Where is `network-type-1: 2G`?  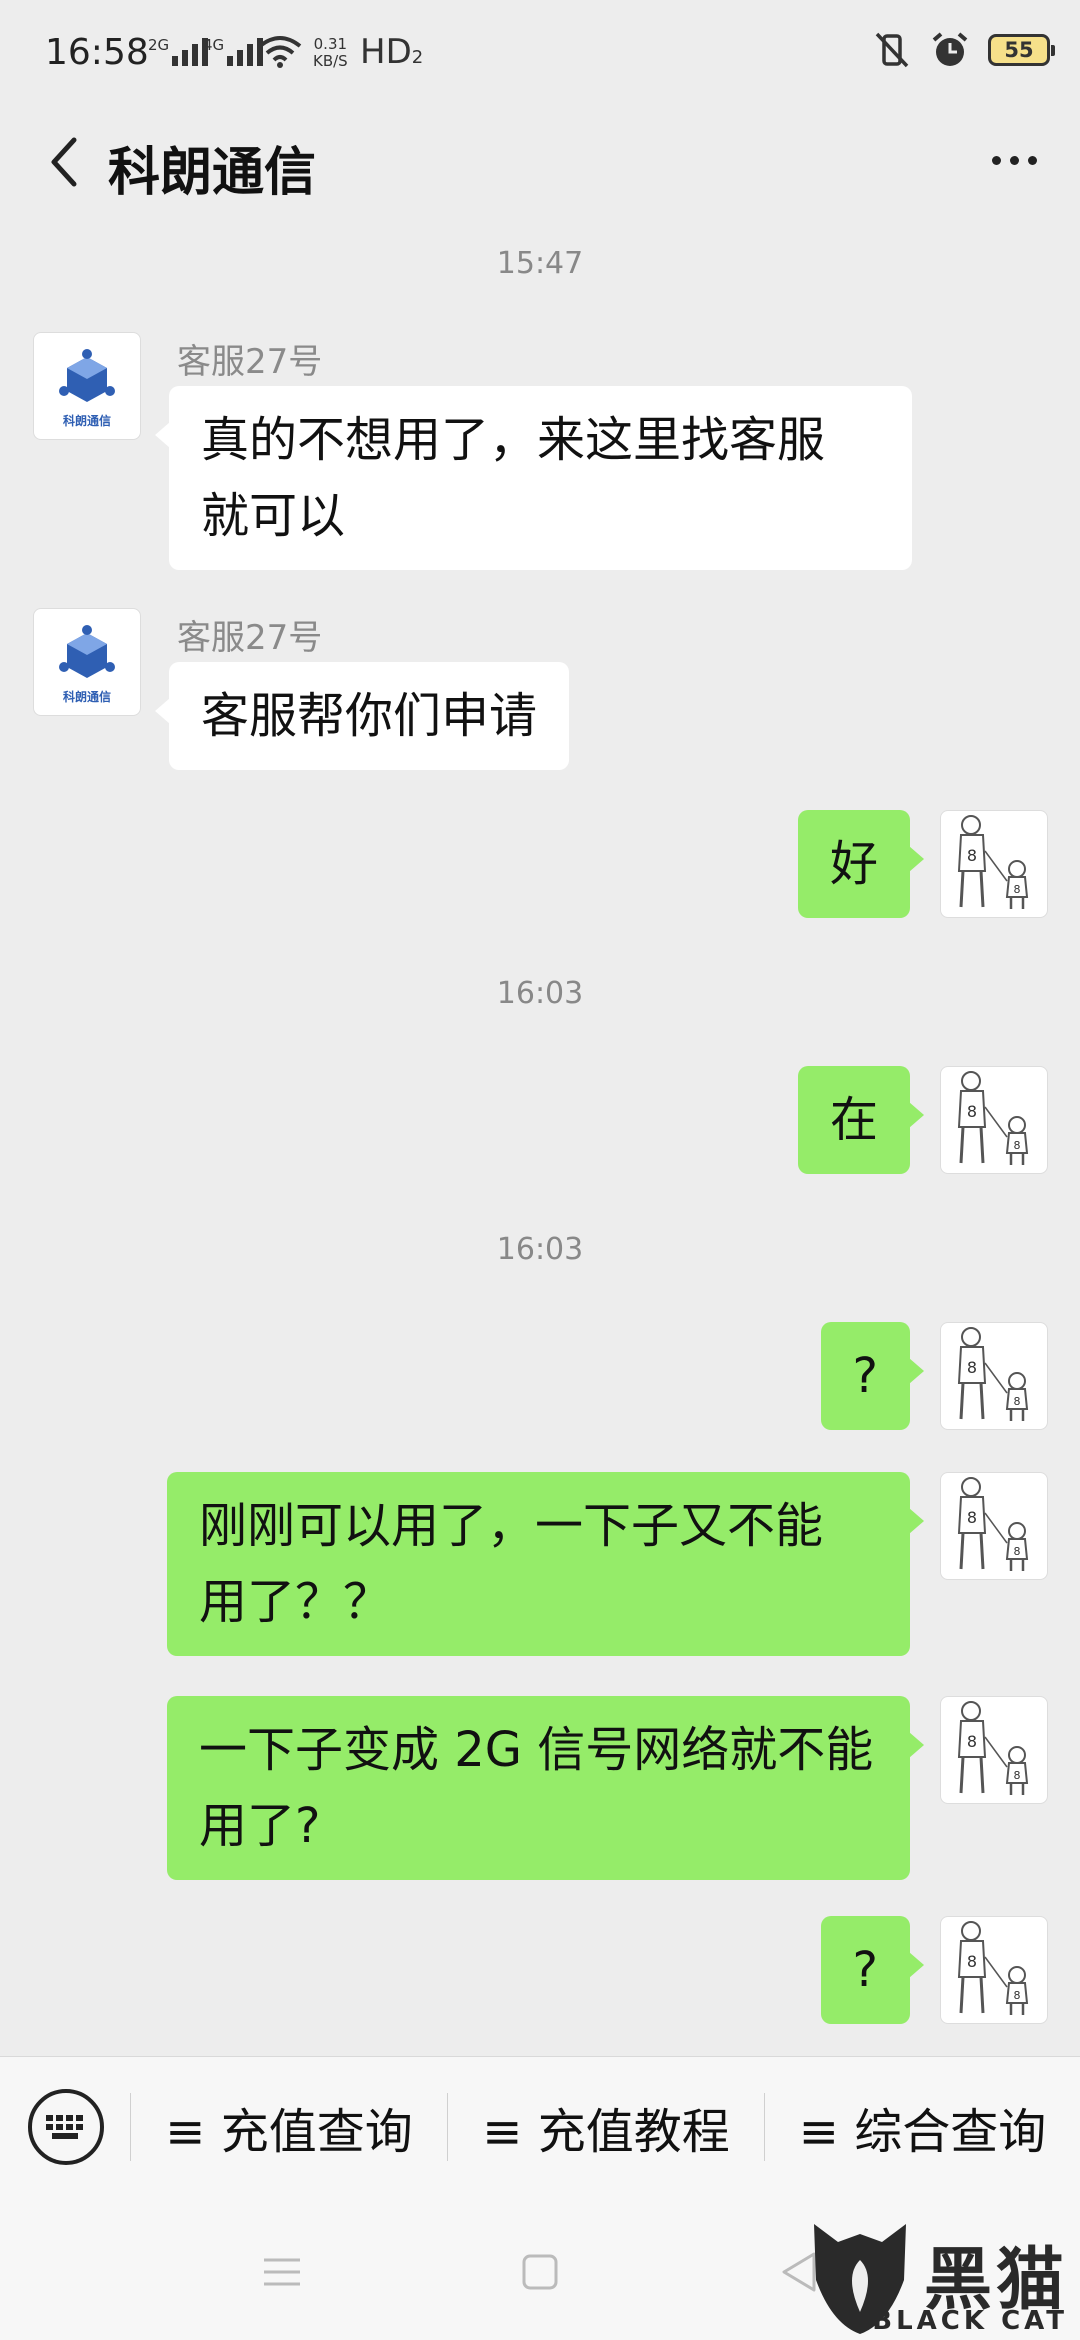
network-type-1: 2G is located at coordinates (159, 45).